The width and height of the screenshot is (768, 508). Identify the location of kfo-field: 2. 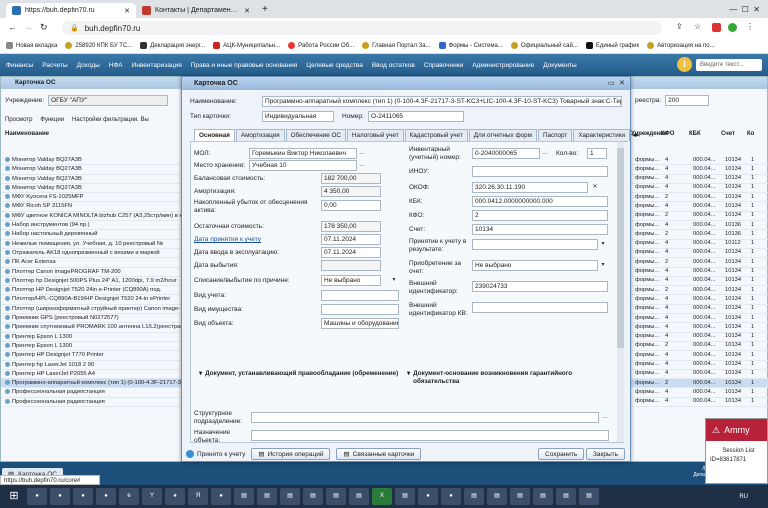
(540, 215).